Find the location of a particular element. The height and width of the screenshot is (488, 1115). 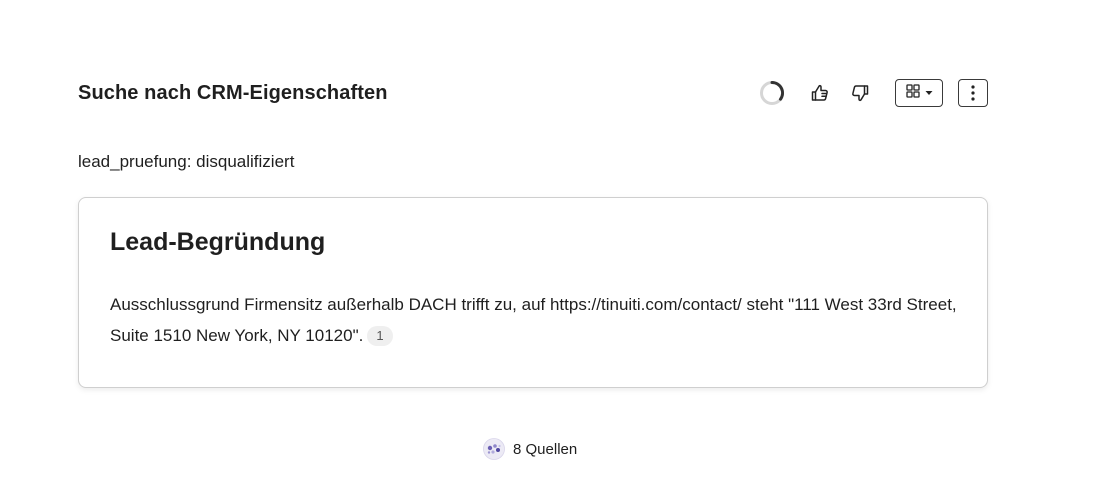

header: Suche nach CRM-Eigenschaften is located at coordinates (533, 93).